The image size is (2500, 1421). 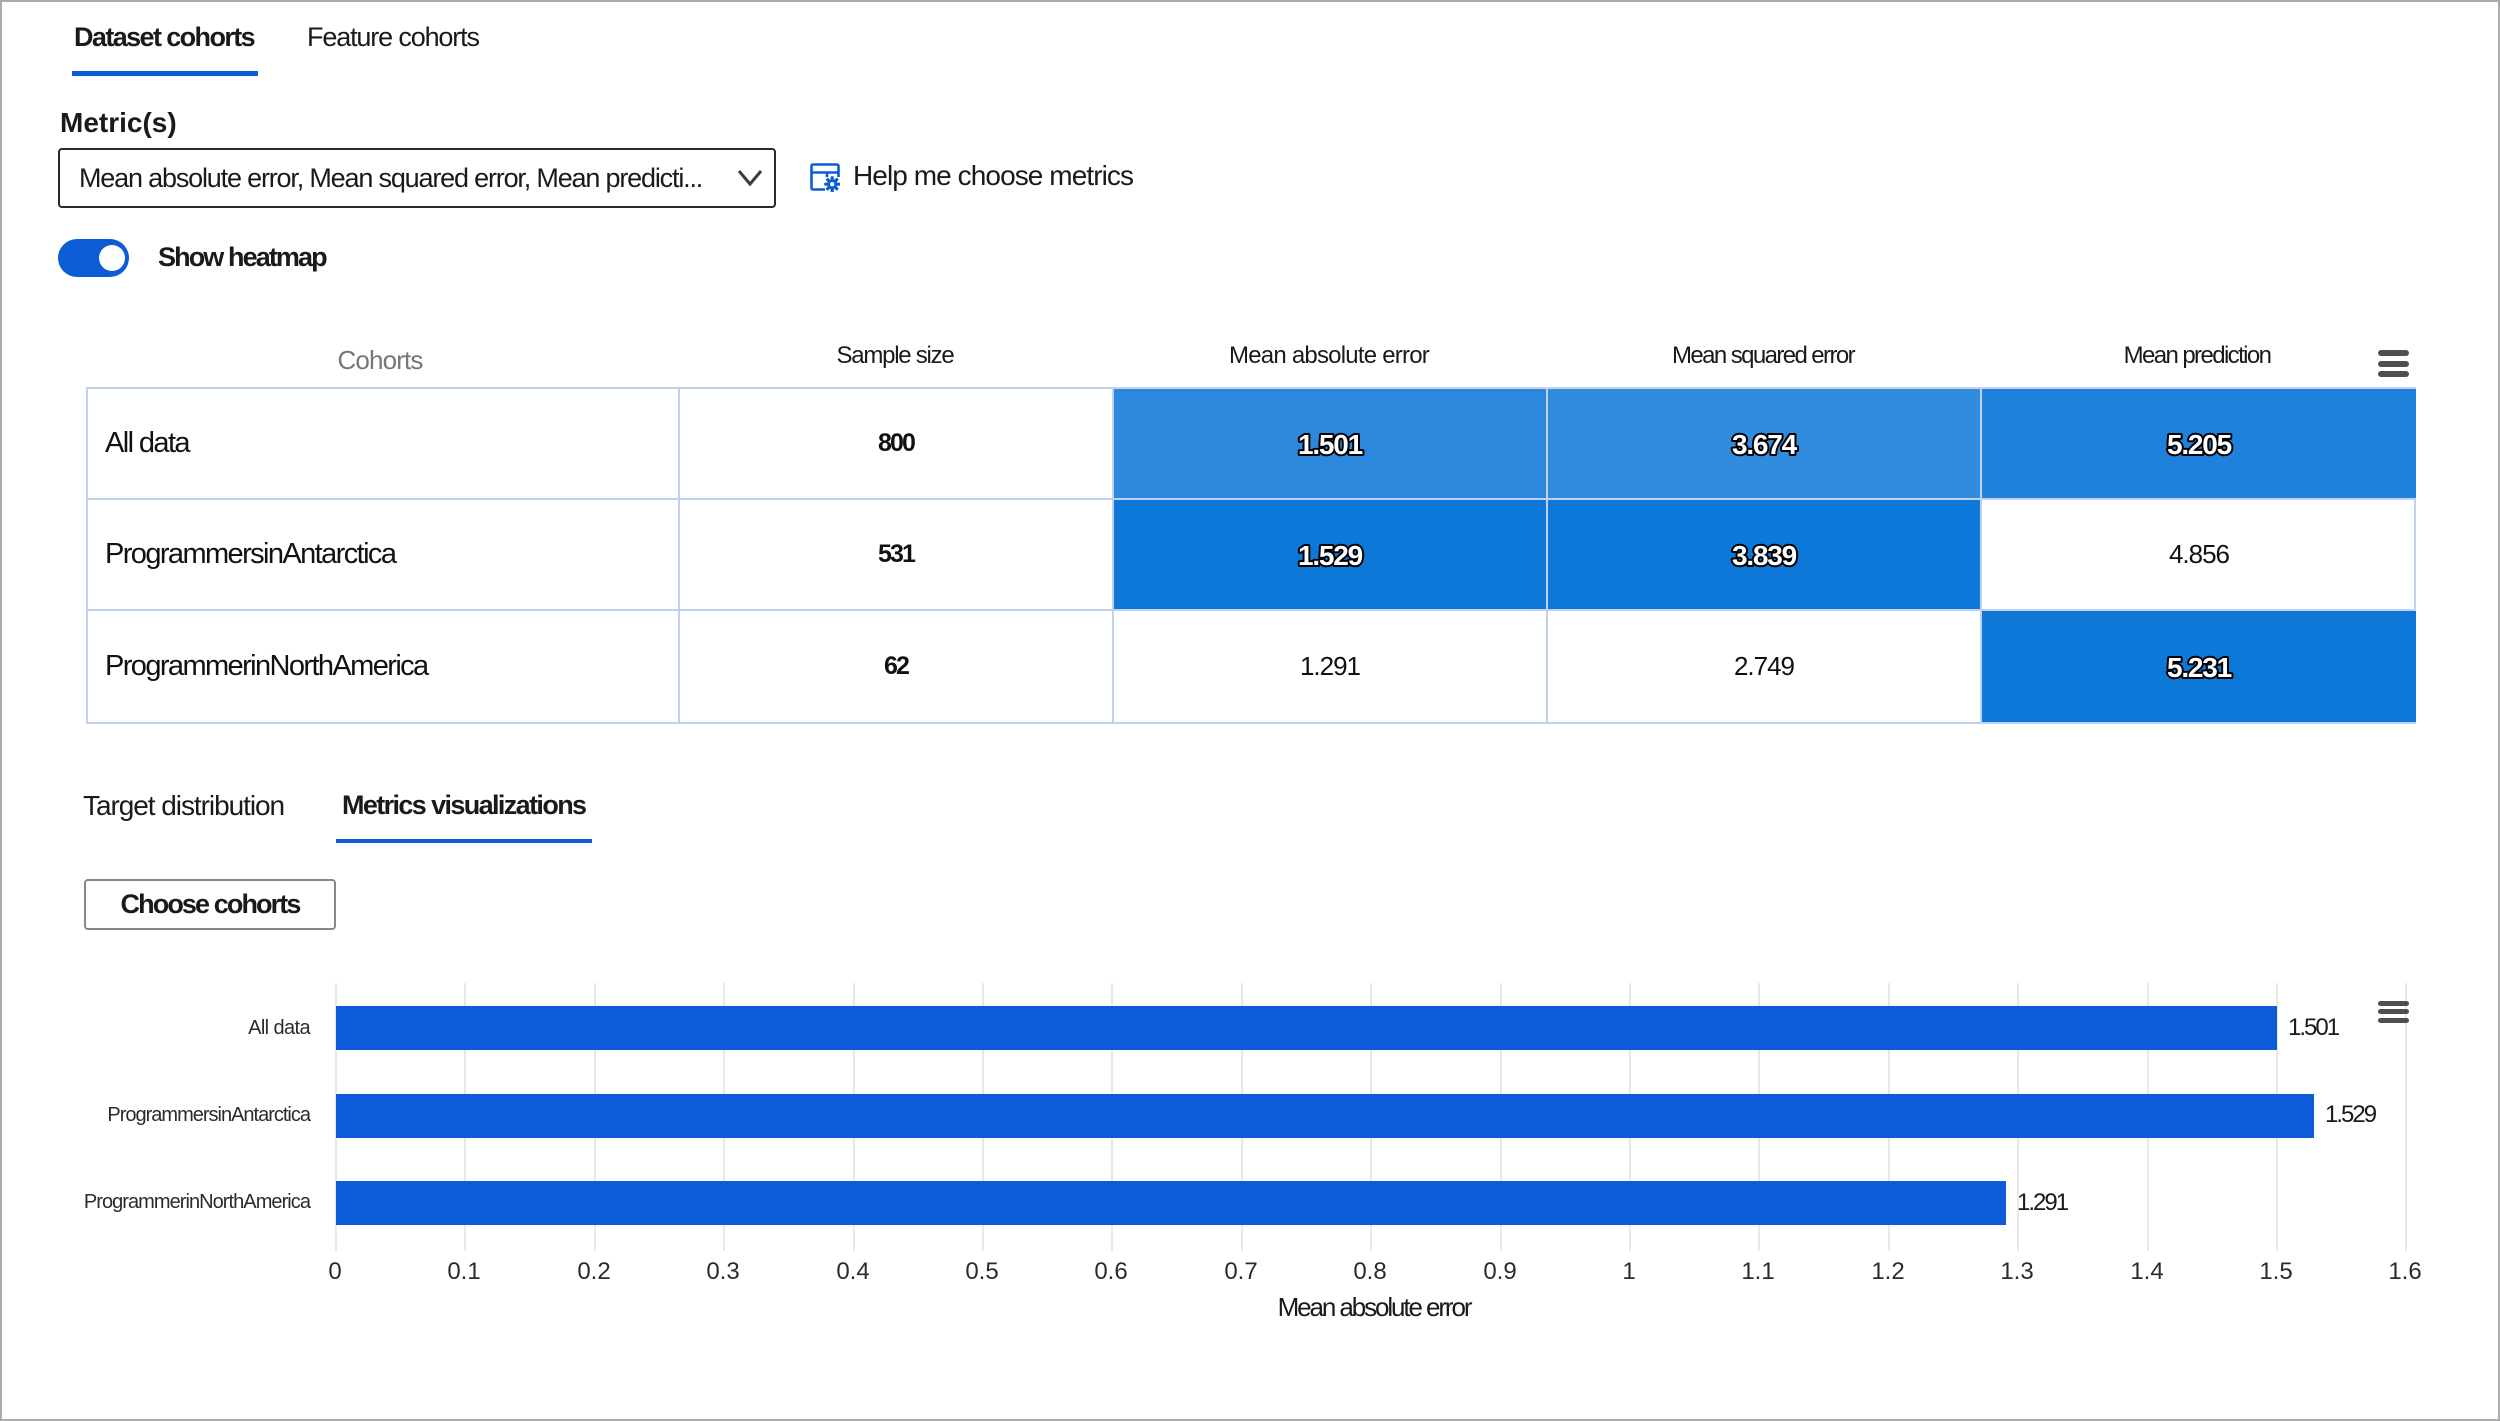 What do you see at coordinates (1764, 555) in the screenshot?
I see `svg-text: 3.839` at bounding box center [1764, 555].